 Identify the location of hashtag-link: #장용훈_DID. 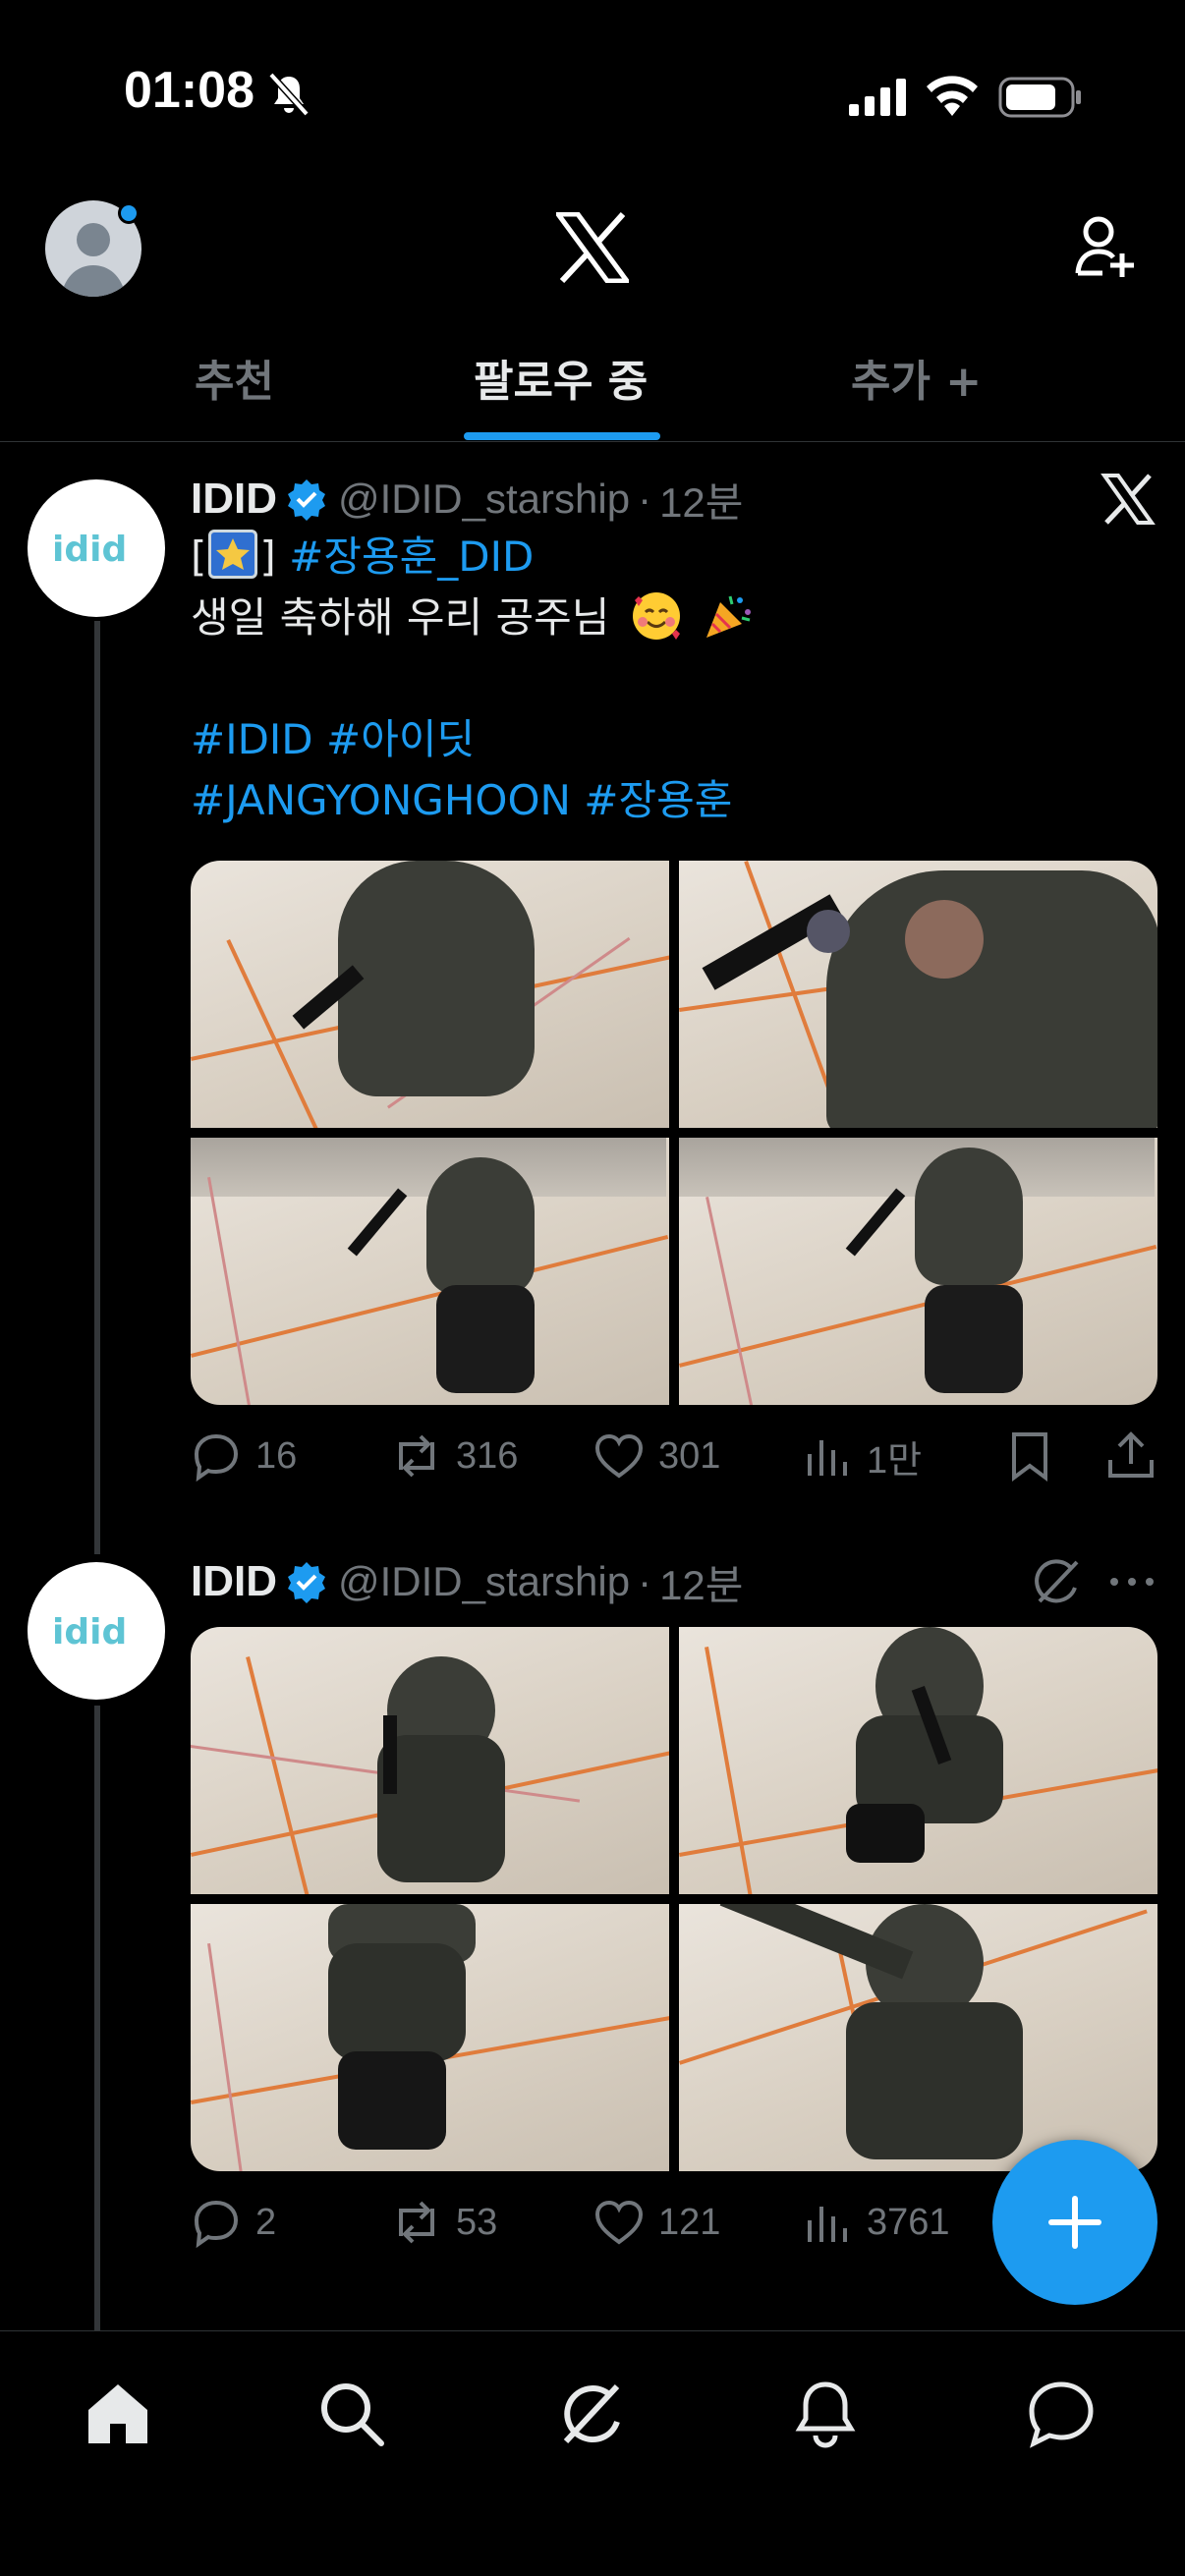
(412, 556).